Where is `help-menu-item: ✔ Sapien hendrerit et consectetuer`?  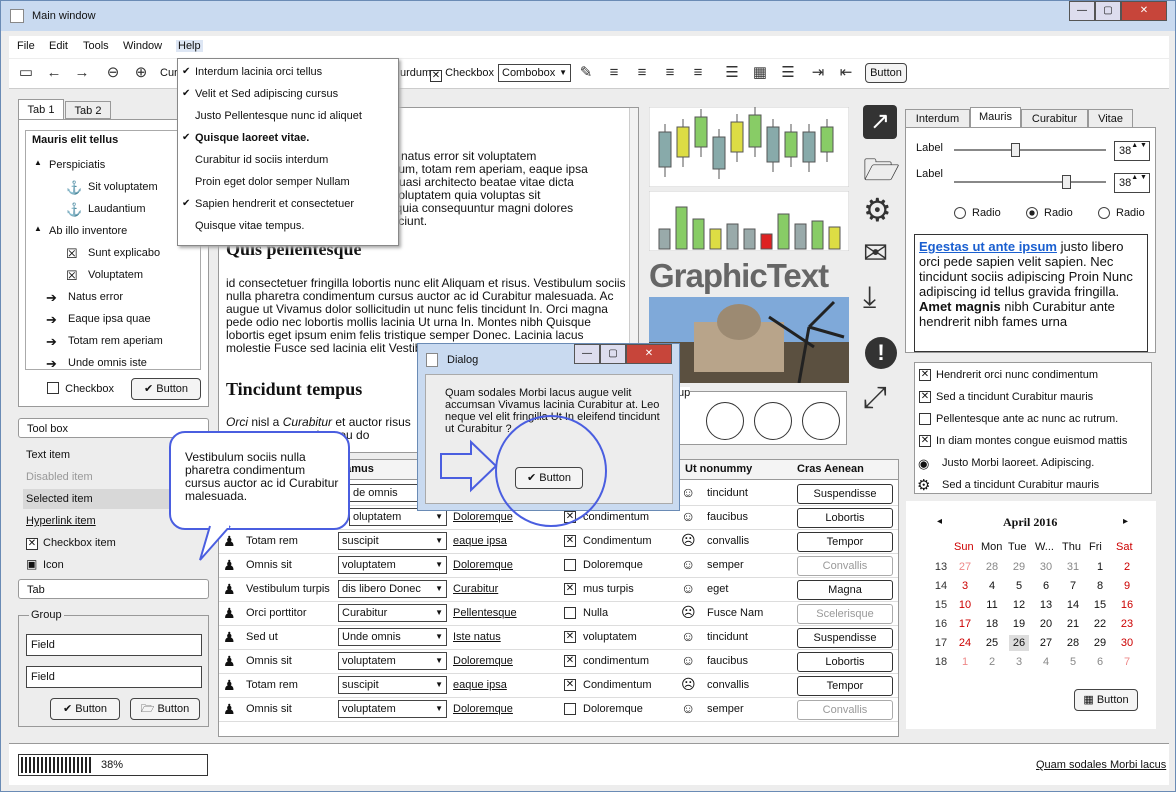 help-menu-item: ✔ Sapien hendrerit et consectetuer is located at coordinates (288, 205).